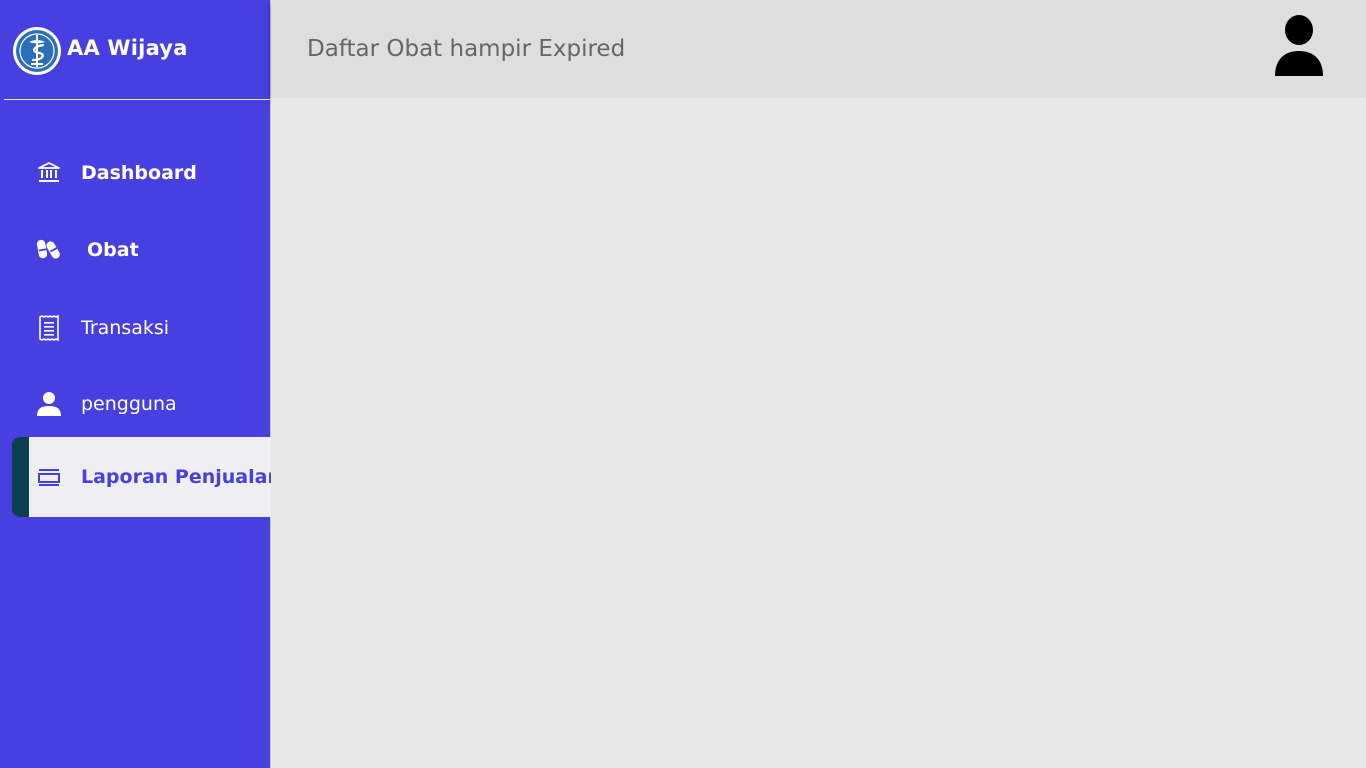 The image size is (1366, 768). Describe the element at coordinates (181, 477) in the screenshot. I see `sidebar-item-label: Laporan Penjualan` at that location.